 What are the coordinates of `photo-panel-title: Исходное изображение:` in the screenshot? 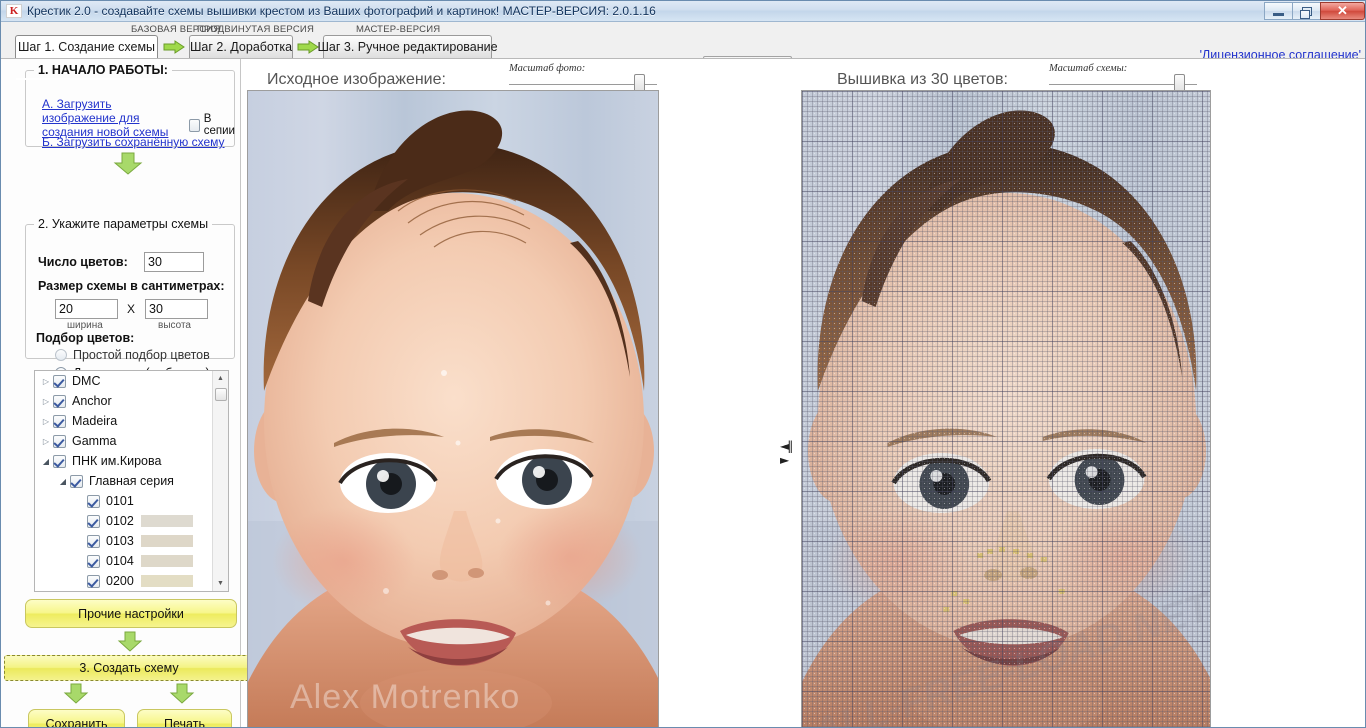 It's located at (356, 79).